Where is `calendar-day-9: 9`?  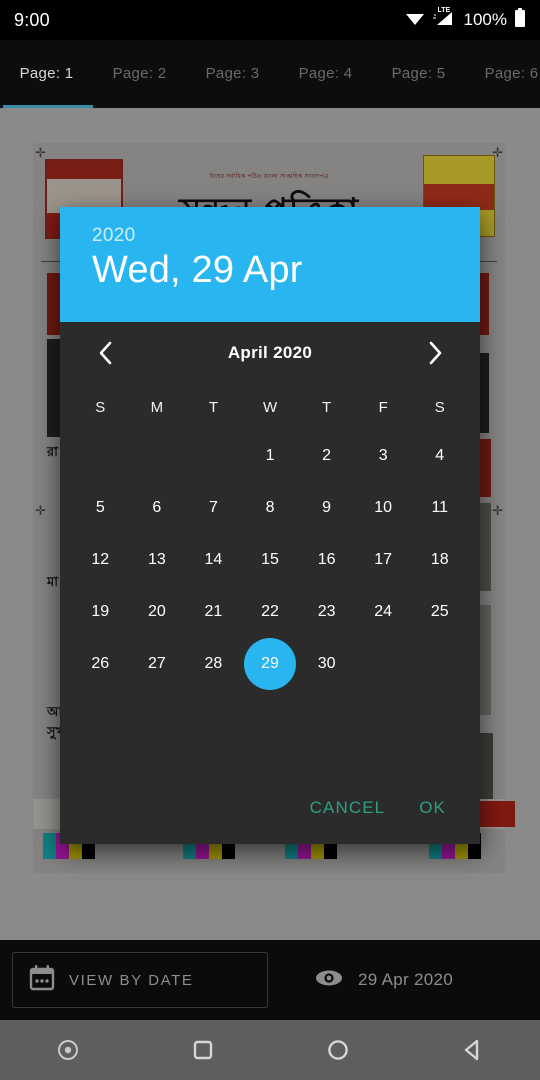 calendar-day-9: 9 is located at coordinates (326, 508).